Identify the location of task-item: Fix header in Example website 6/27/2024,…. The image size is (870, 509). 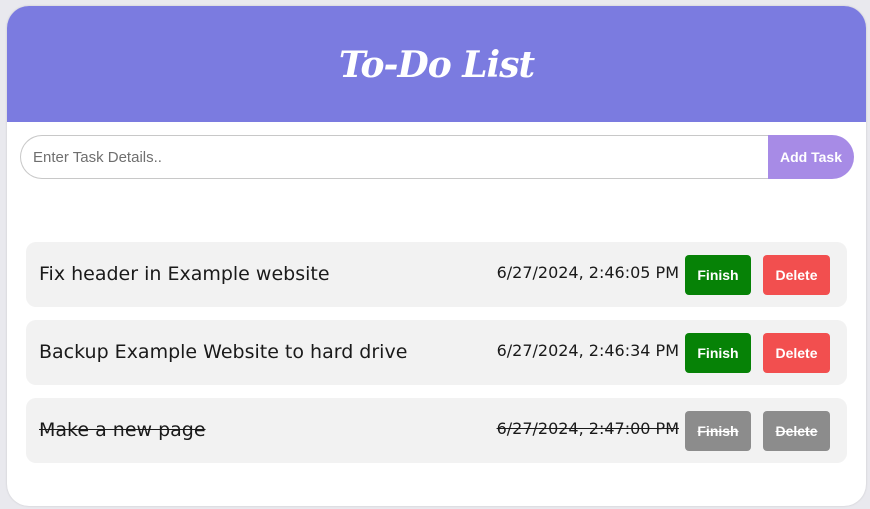
(436, 274).